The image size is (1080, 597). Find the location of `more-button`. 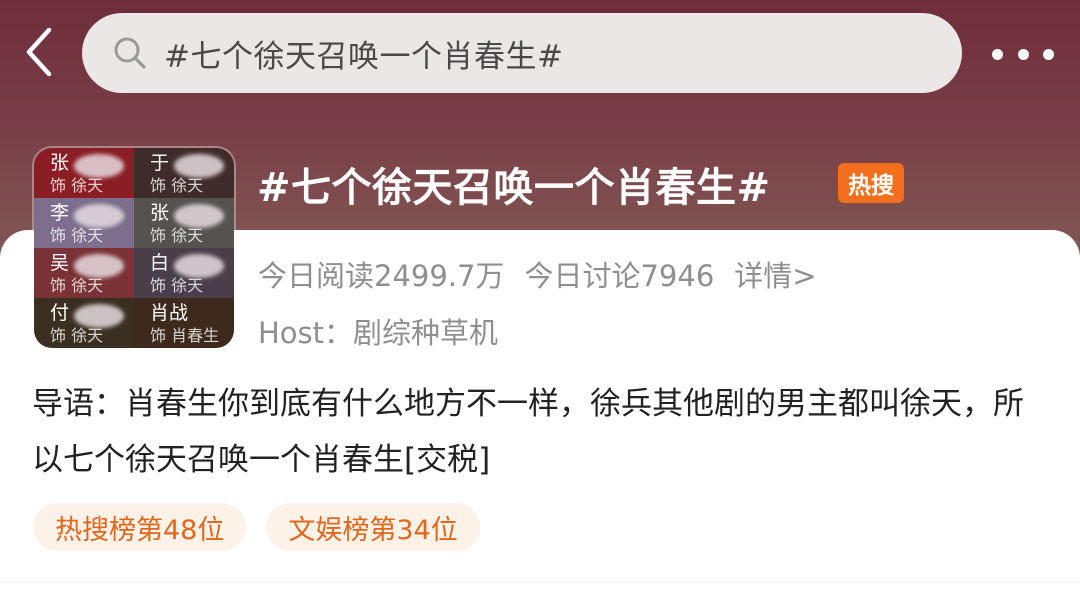

more-button is located at coordinates (1023, 54).